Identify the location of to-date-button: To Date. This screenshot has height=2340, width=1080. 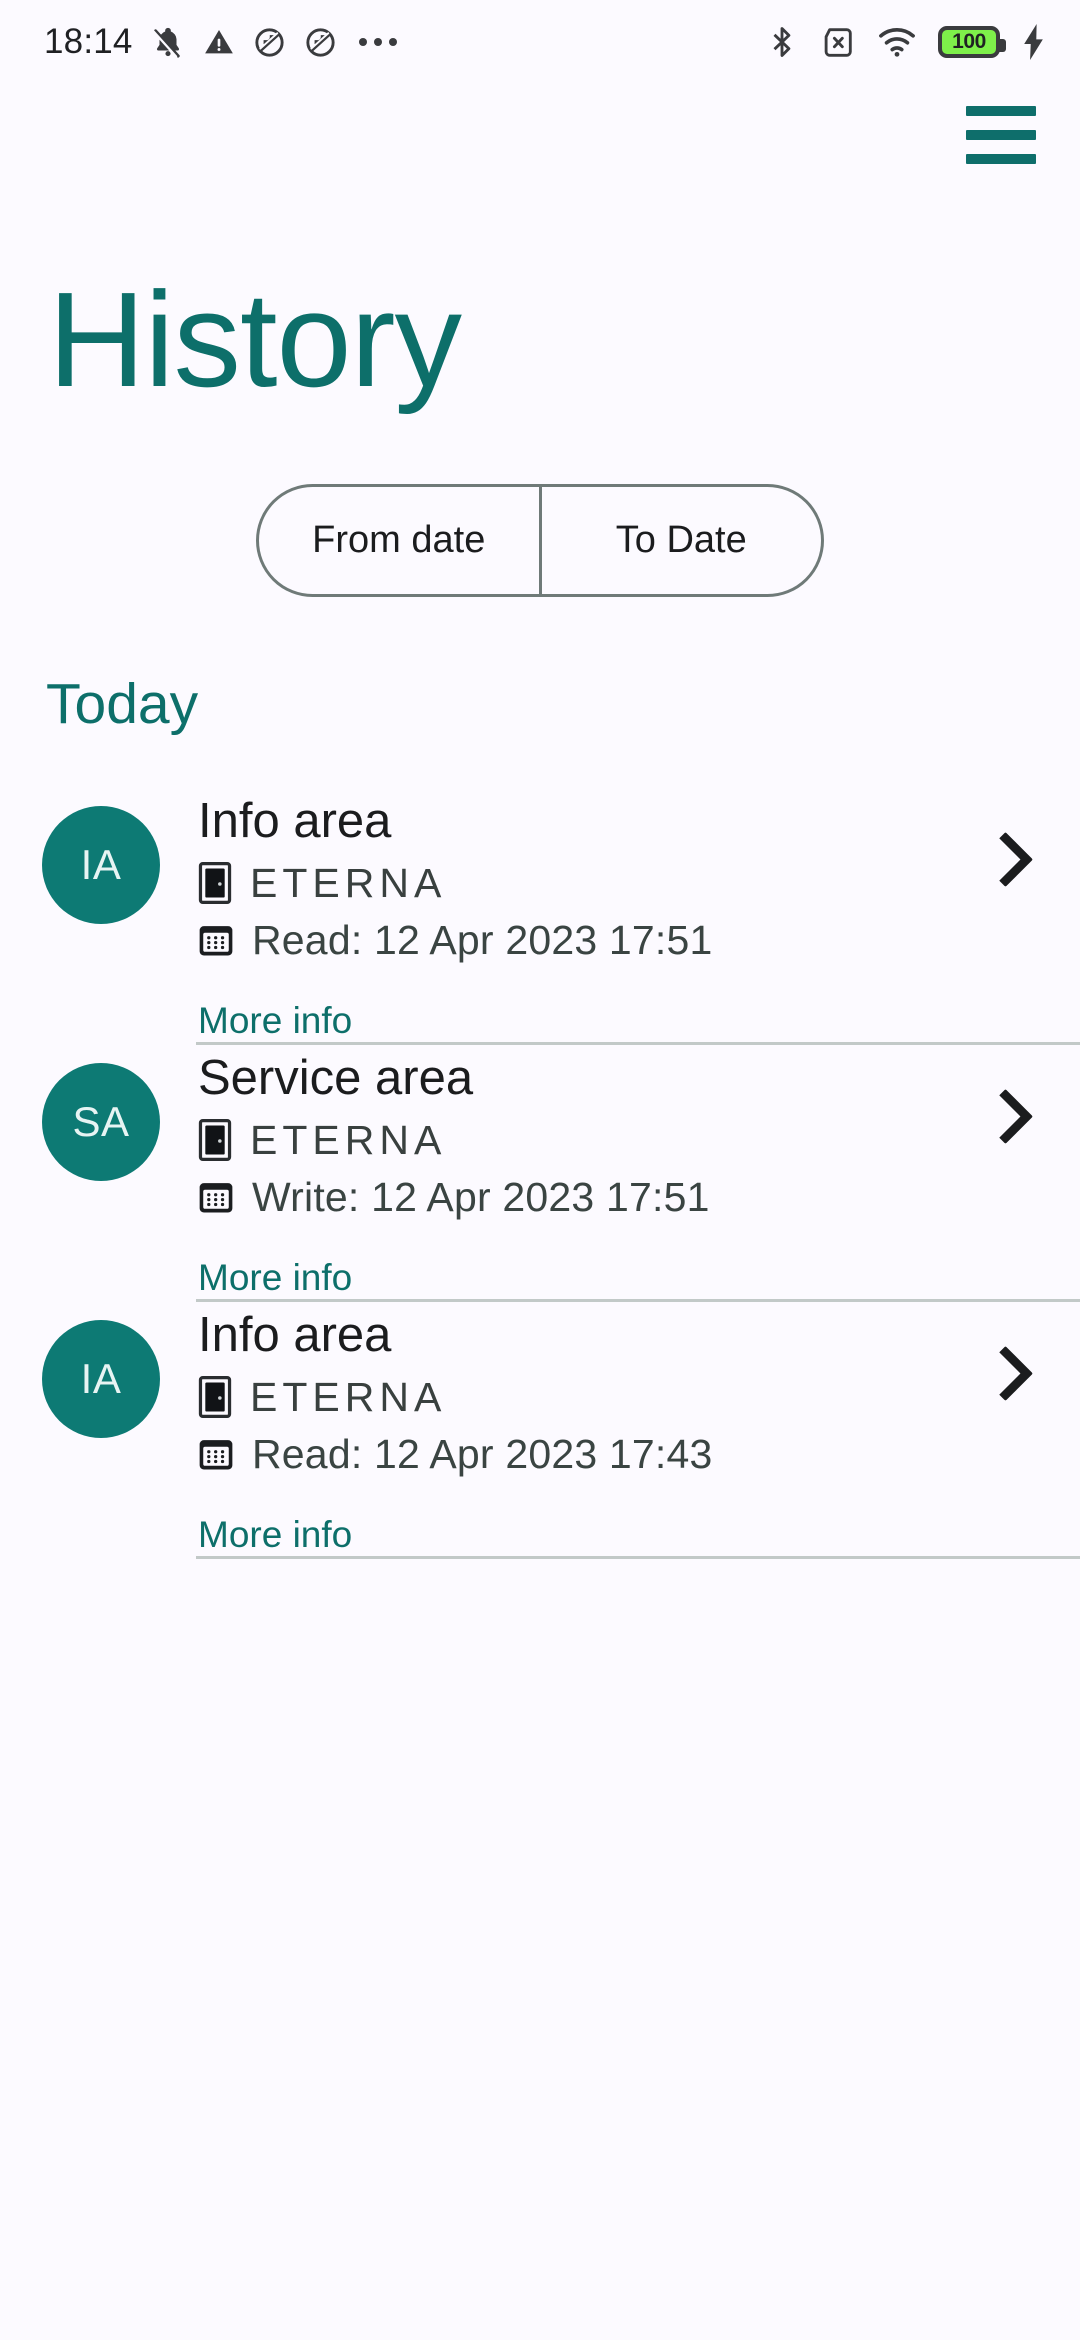
(680, 540).